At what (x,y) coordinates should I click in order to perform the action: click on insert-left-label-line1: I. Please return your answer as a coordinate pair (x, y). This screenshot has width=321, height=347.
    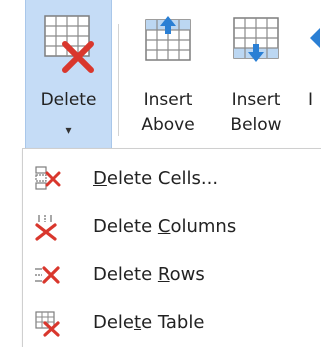
    Looking at the image, I should click on (311, 100).